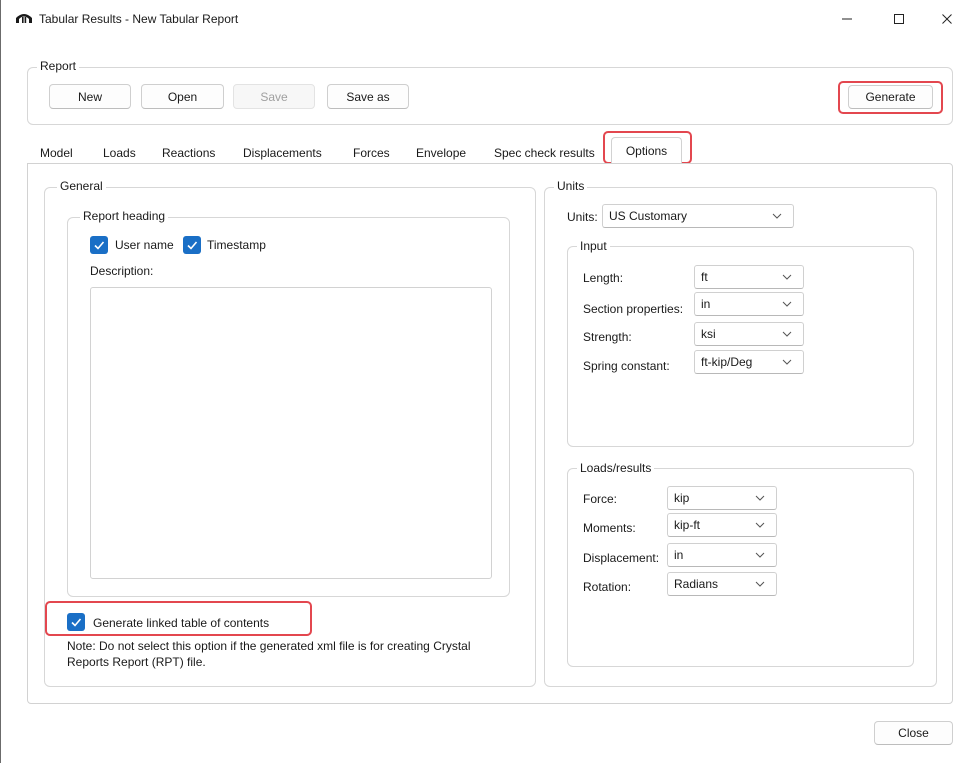 The width and height of the screenshot is (959, 763). Describe the element at coordinates (139, 19) in the screenshot. I see `window-title: Tabular Results - New Tabular Report` at that location.